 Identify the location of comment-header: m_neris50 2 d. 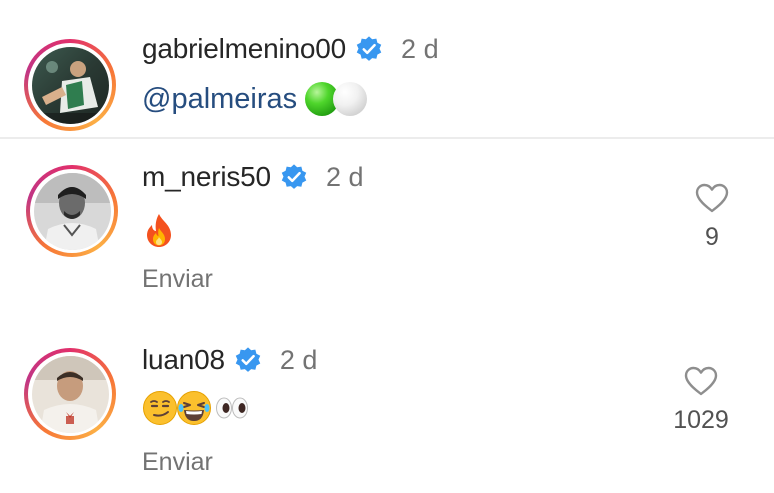
(252, 177).